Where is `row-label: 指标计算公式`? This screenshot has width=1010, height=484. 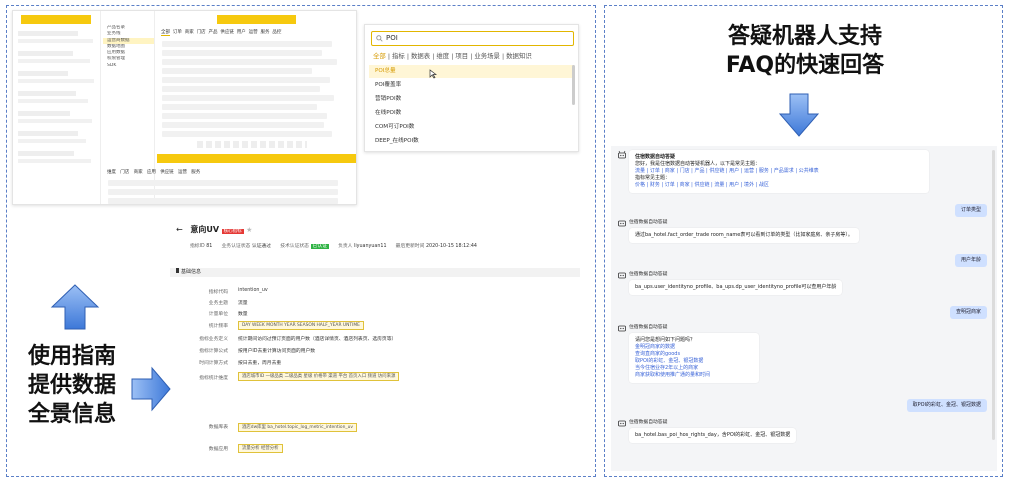
row-label: 指标计算公式 is located at coordinates (213, 351).